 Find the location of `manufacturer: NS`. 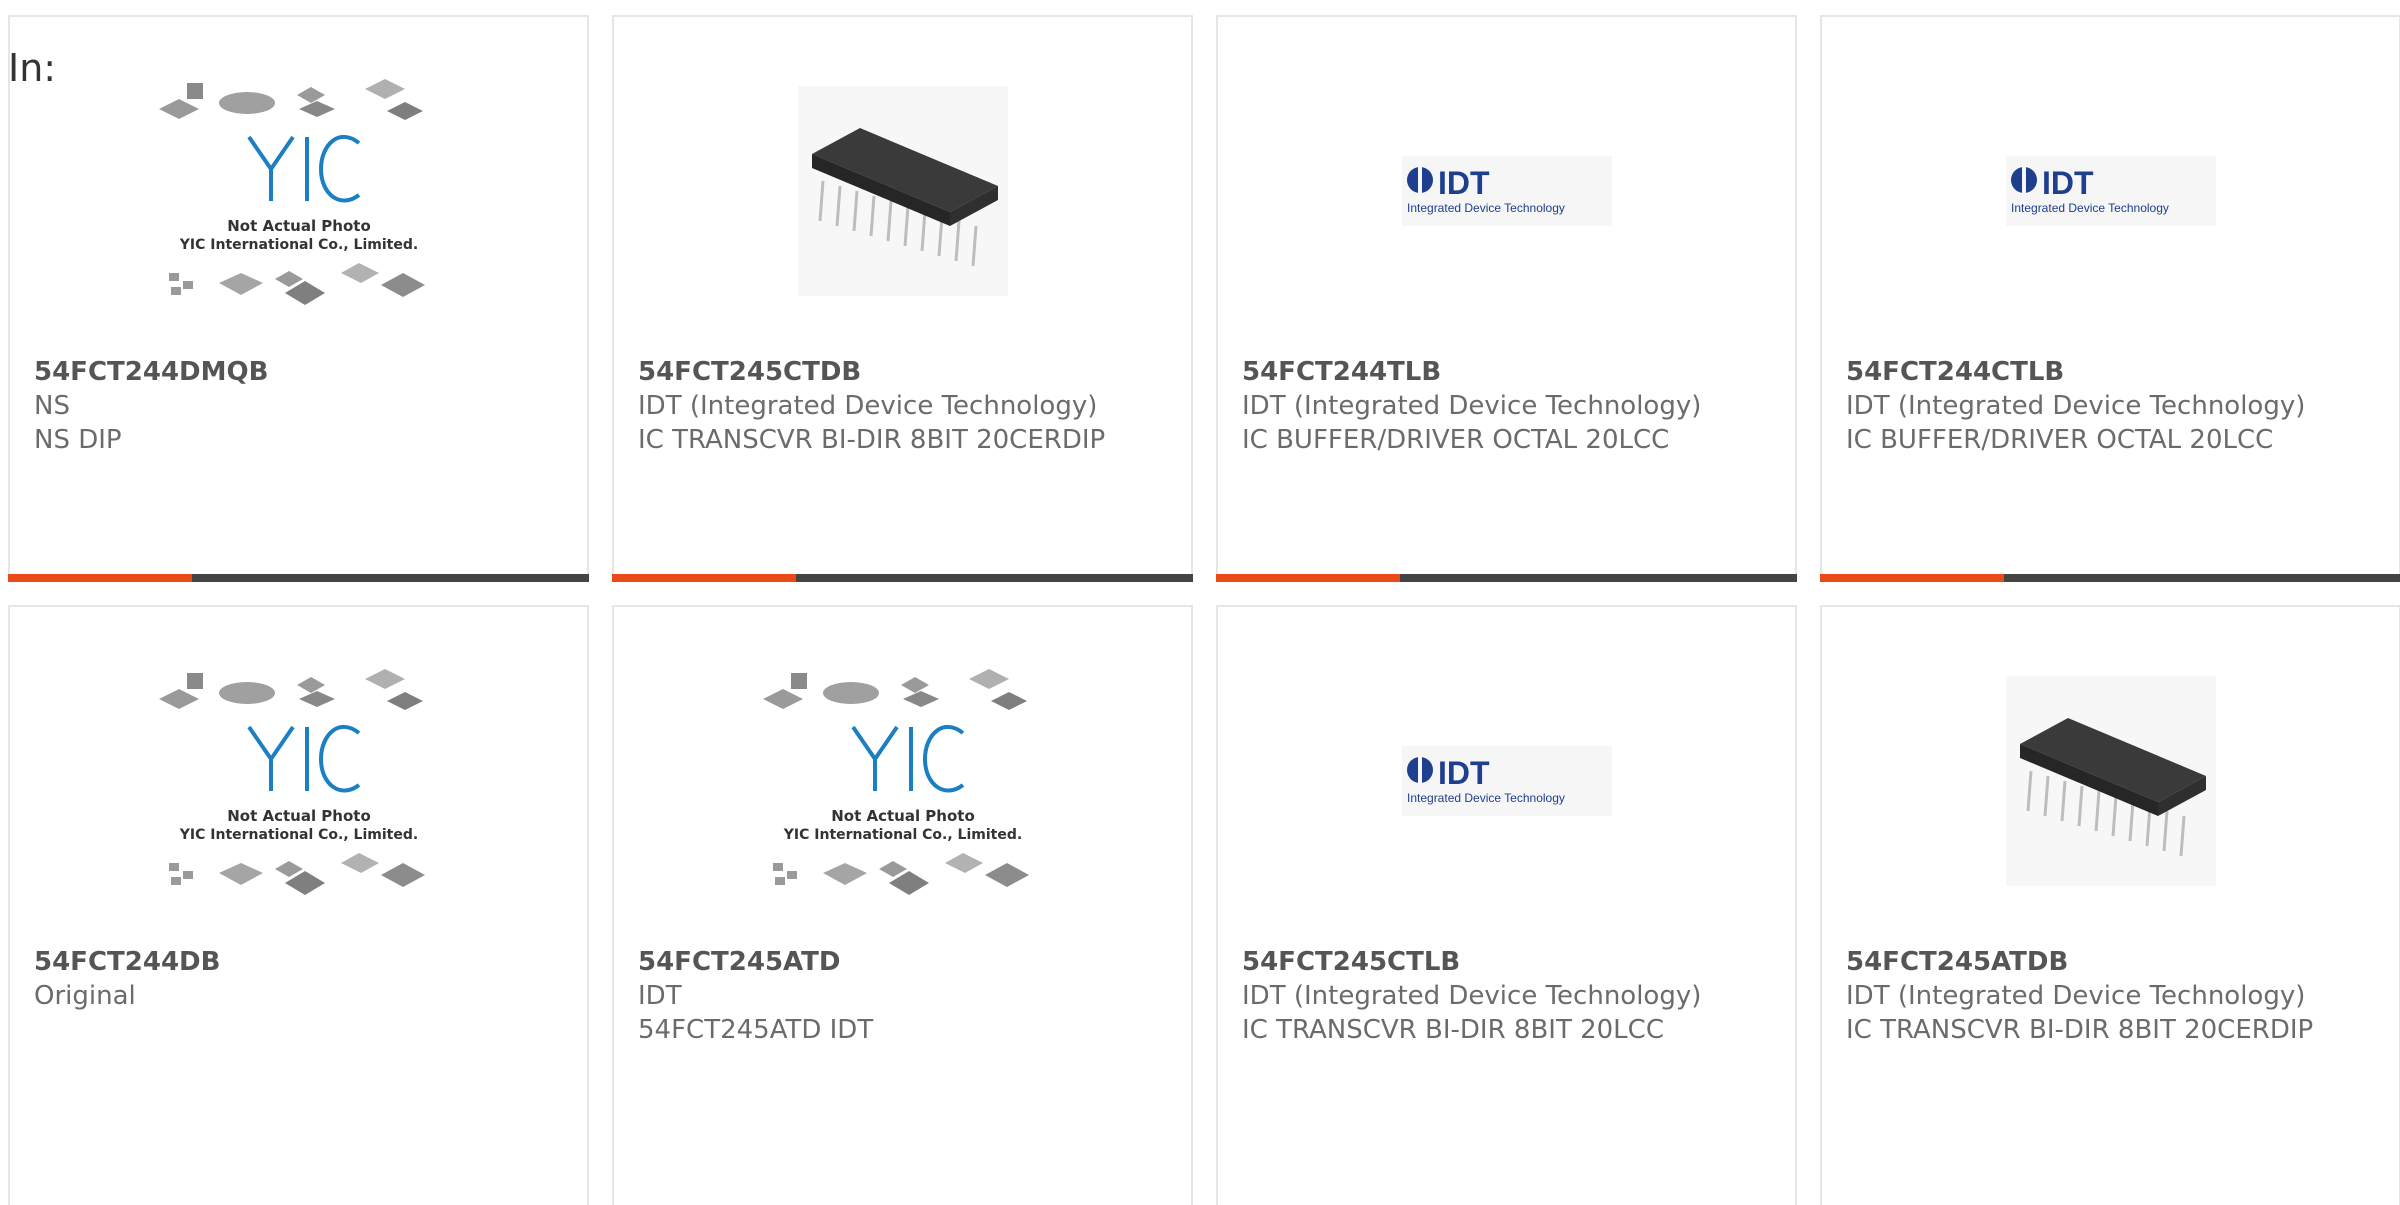

manufacturer: NS is located at coordinates (52, 406).